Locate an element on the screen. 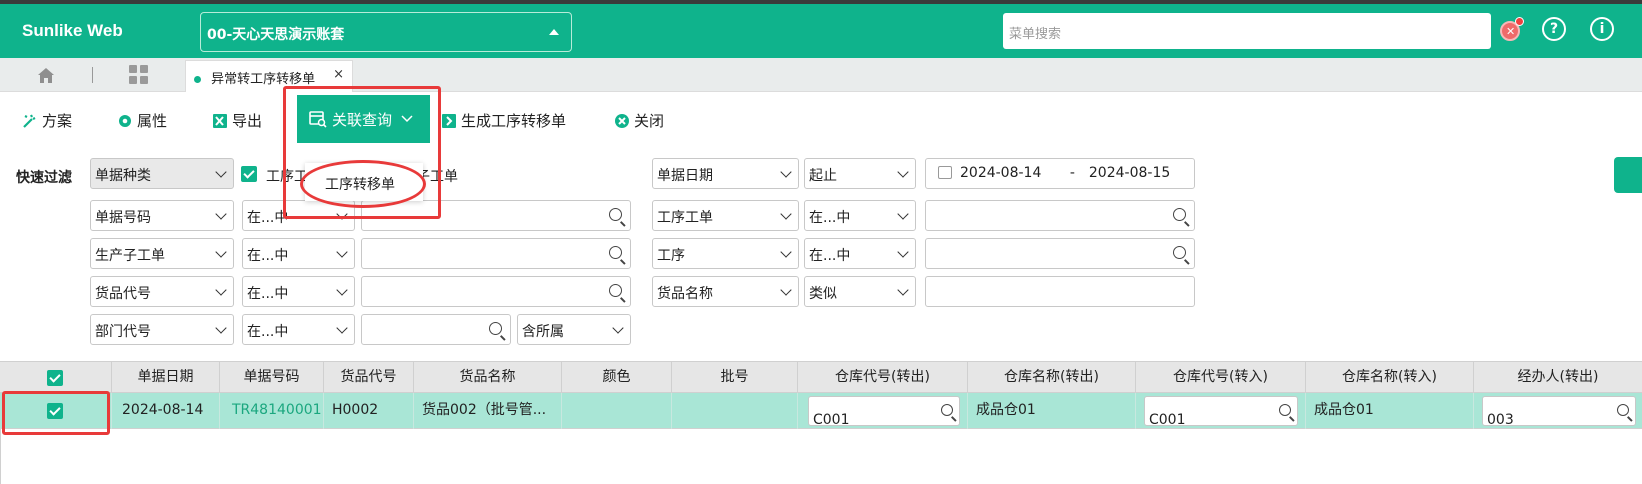  info-icon: i is located at coordinates (1602, 29).